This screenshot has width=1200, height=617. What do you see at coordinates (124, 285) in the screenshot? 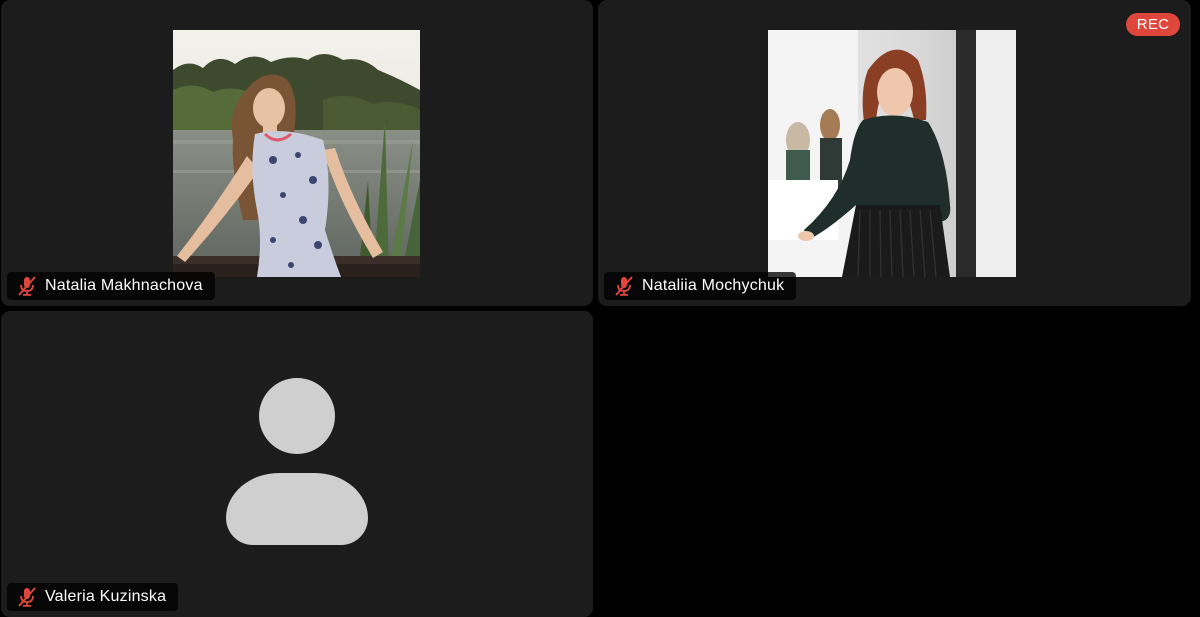
I see `participant-name-label: Natalia Makhnachova` at bounding box center [124, 285].